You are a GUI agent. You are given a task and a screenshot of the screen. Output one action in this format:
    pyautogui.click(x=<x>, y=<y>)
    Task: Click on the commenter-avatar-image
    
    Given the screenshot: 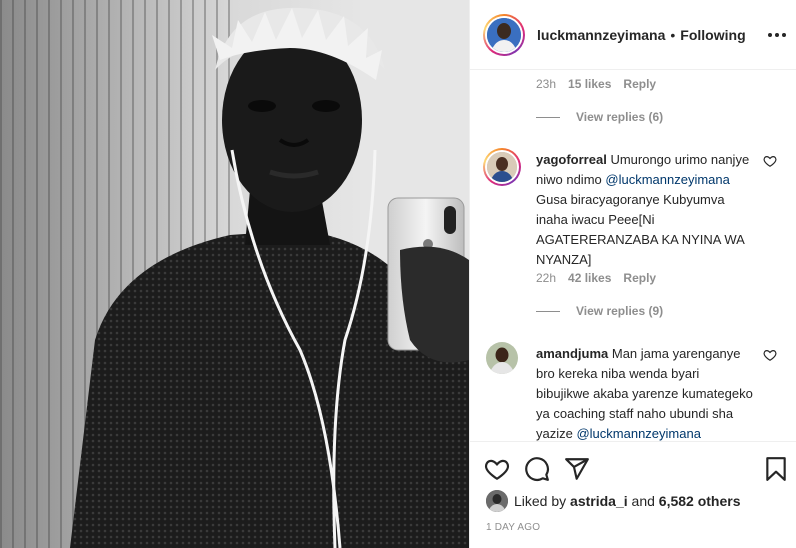 What is the action you would take?
    pyautogui.click(x=502, y=167)
    